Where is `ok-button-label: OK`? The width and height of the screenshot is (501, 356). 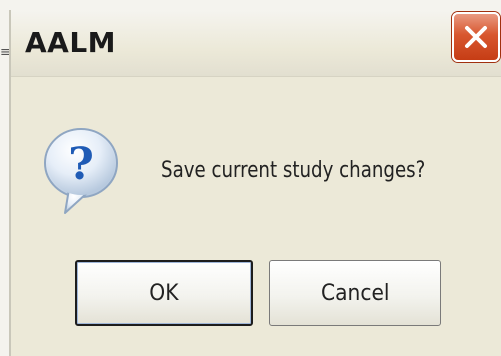
ok-button-label: OK is located at coordinates (164, 293).